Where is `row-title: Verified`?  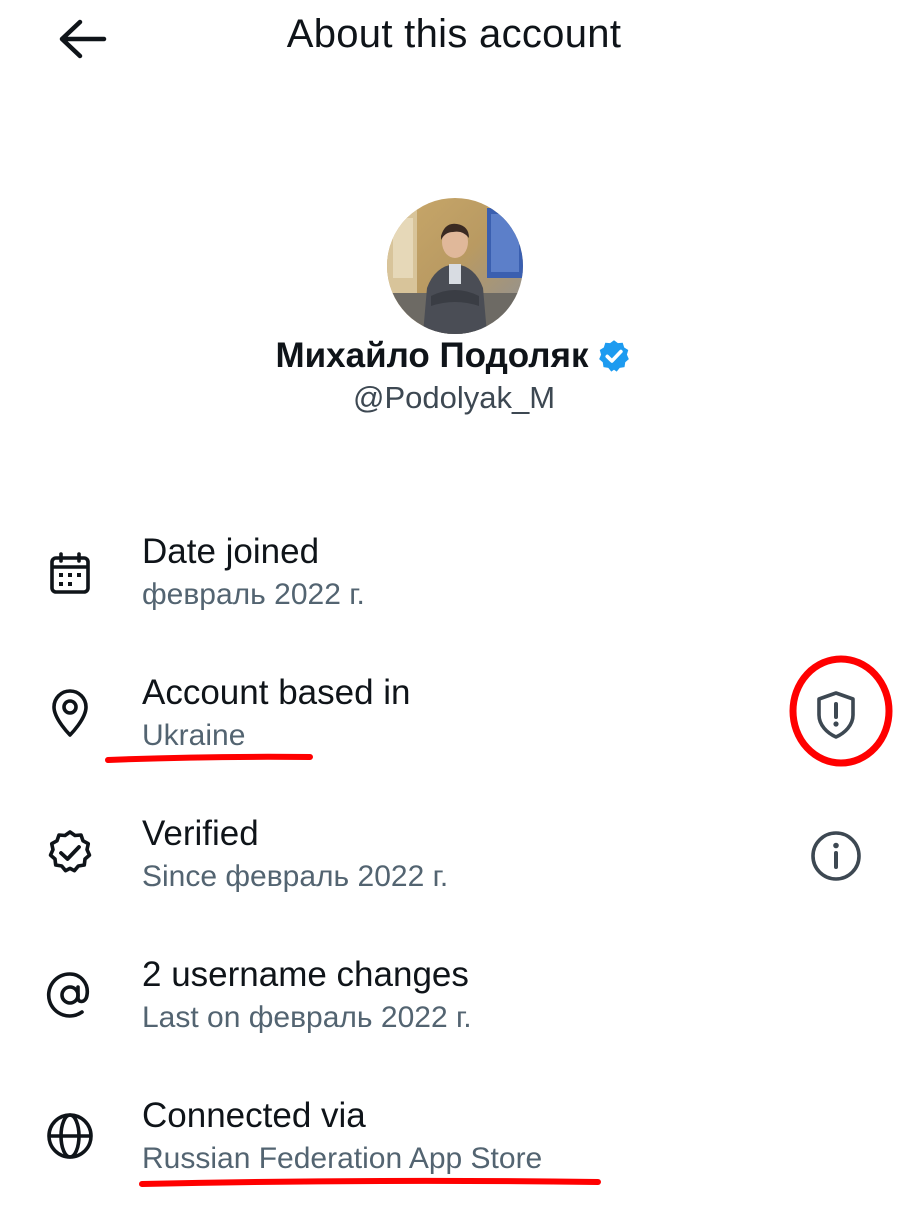 row-title: Verified is located at coordinates (200, 833).